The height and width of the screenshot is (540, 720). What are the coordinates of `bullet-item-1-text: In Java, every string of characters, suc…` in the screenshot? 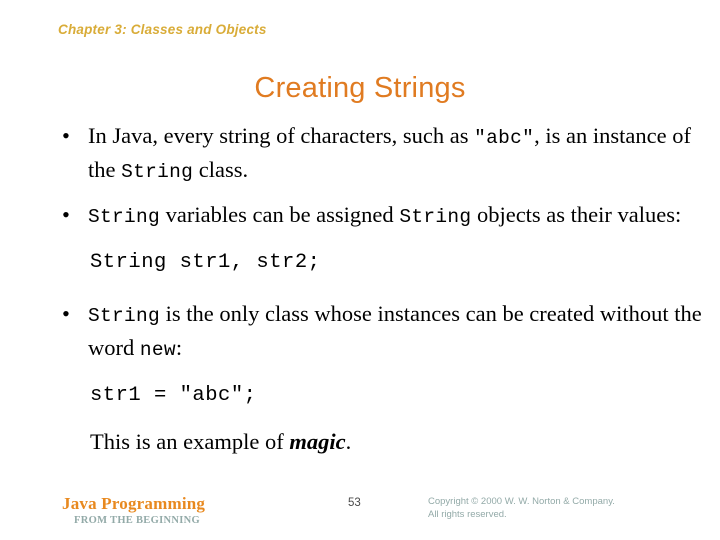 It's located at (397, 154).